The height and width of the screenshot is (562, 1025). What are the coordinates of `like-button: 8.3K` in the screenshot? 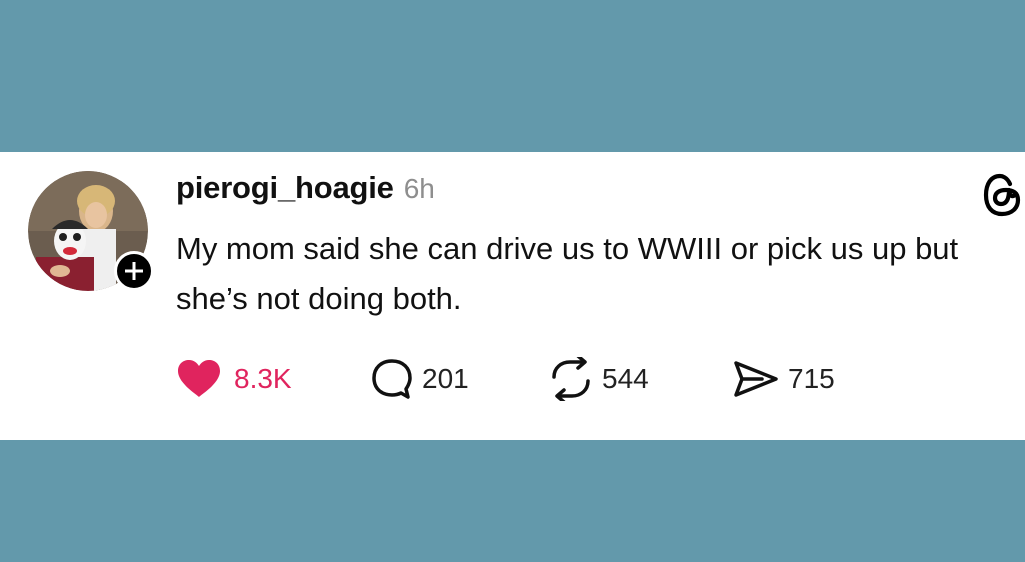 It's located at (234, 379).